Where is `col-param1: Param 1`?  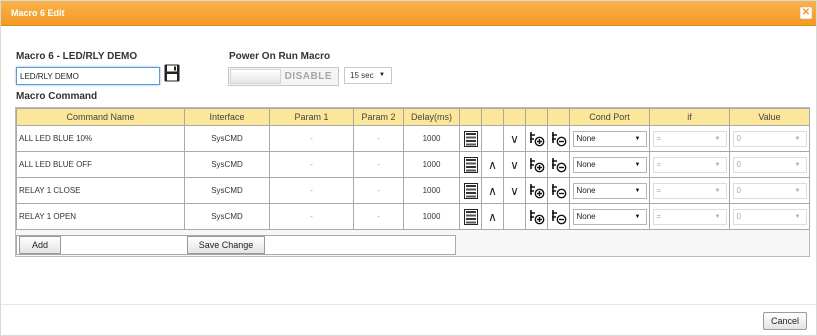 col-param1: Param 1 is located at coordinates (311, 117).